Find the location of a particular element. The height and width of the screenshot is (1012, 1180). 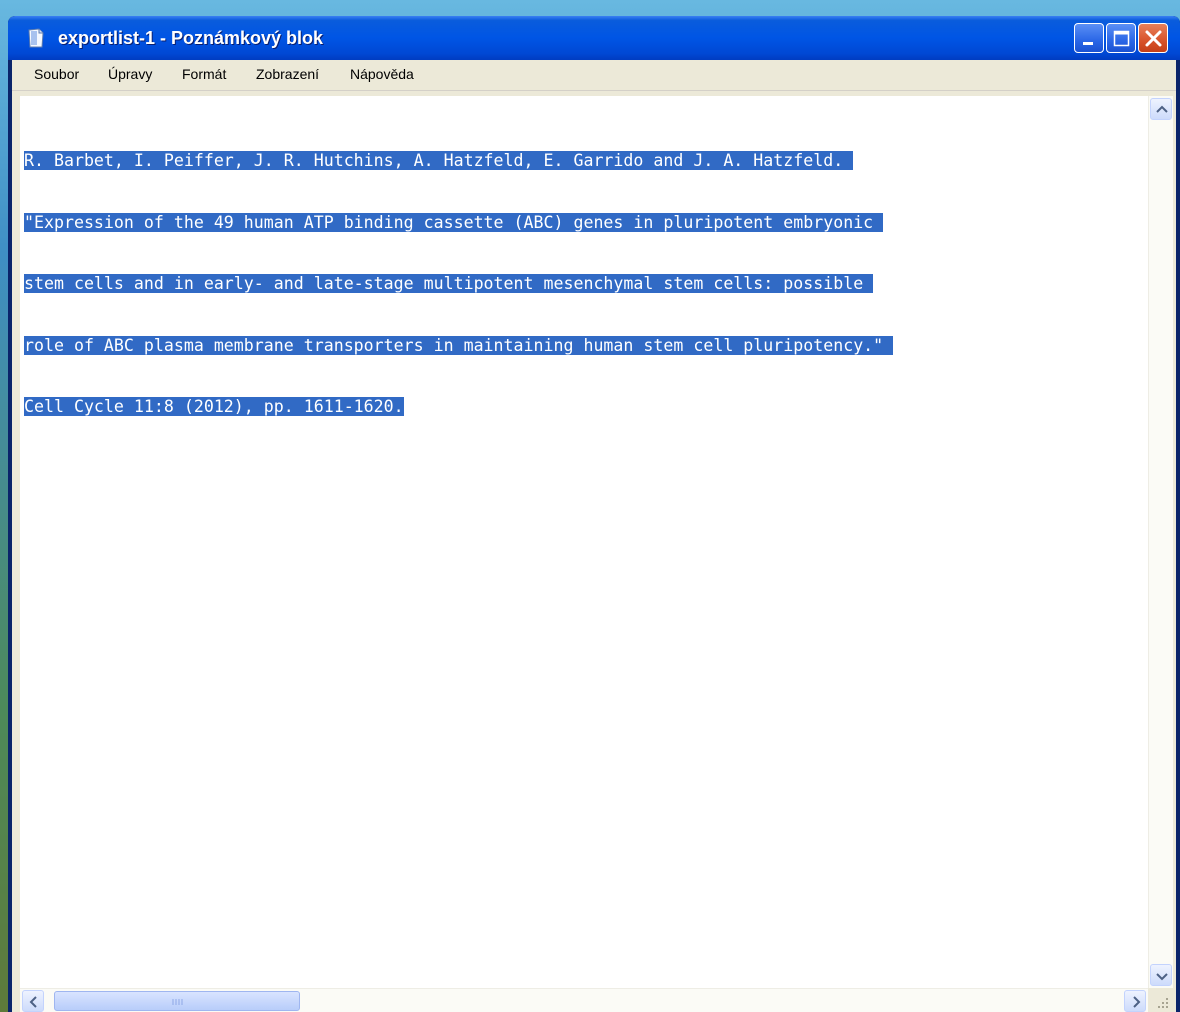

grip-lines-icon is located at coordinates (177, 1002).